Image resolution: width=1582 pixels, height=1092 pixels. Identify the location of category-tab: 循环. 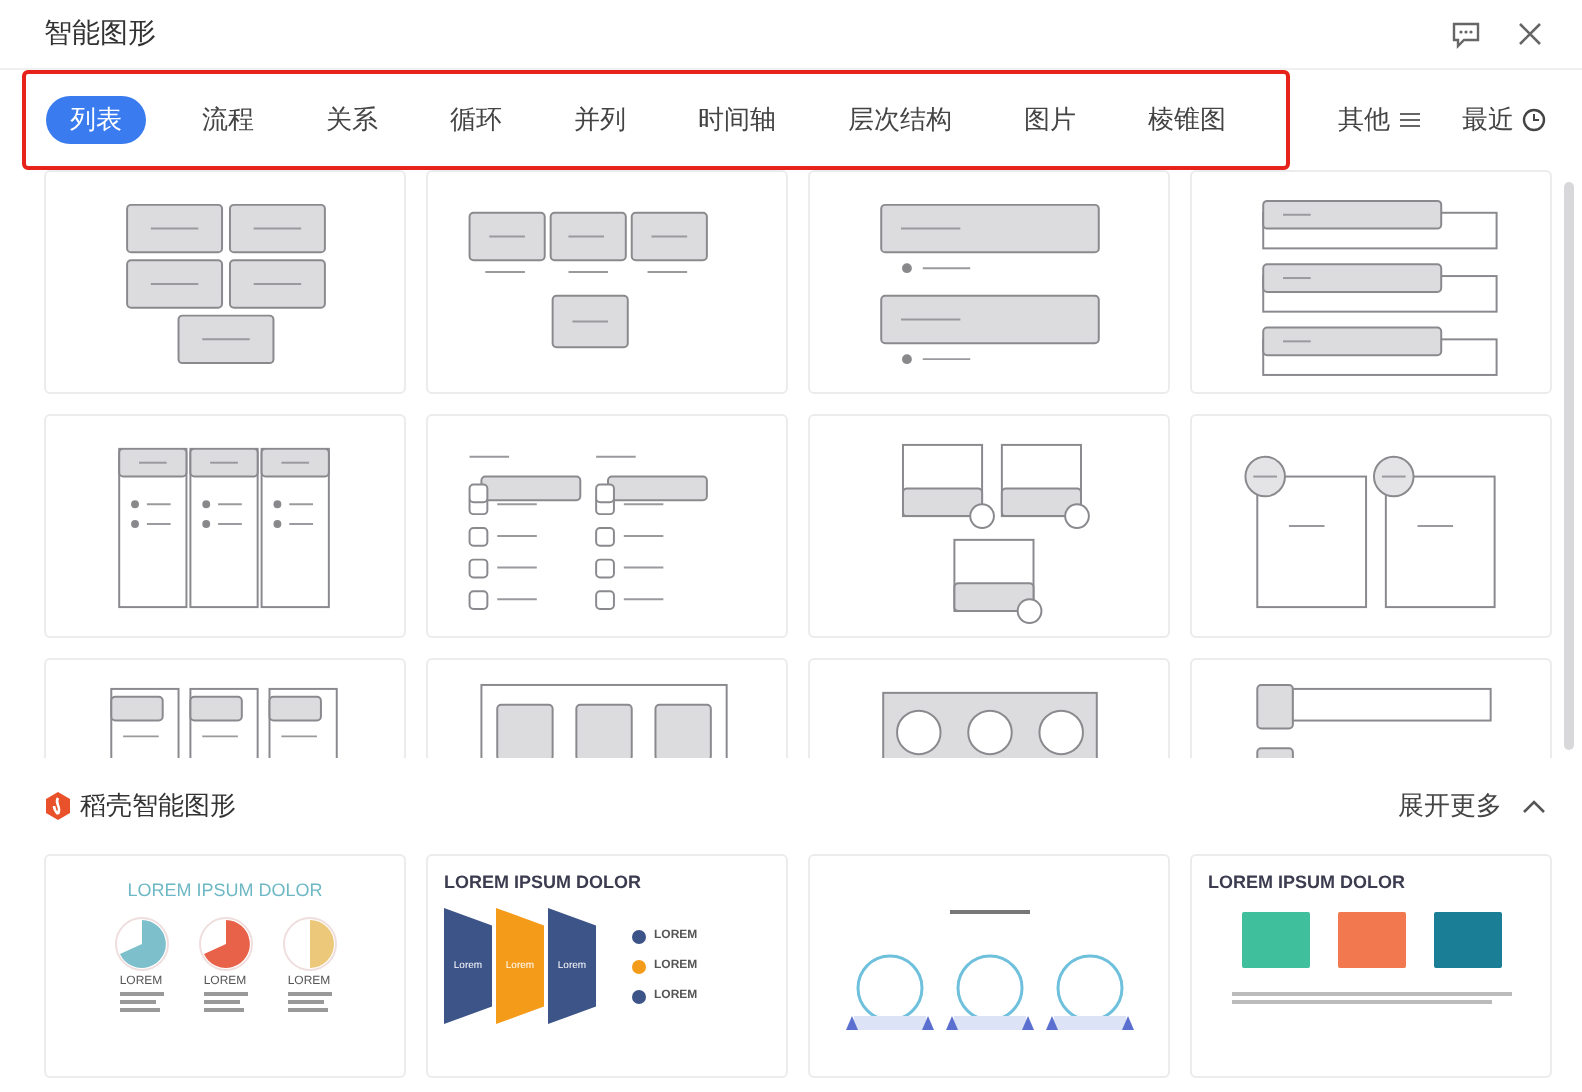
(476, 120).